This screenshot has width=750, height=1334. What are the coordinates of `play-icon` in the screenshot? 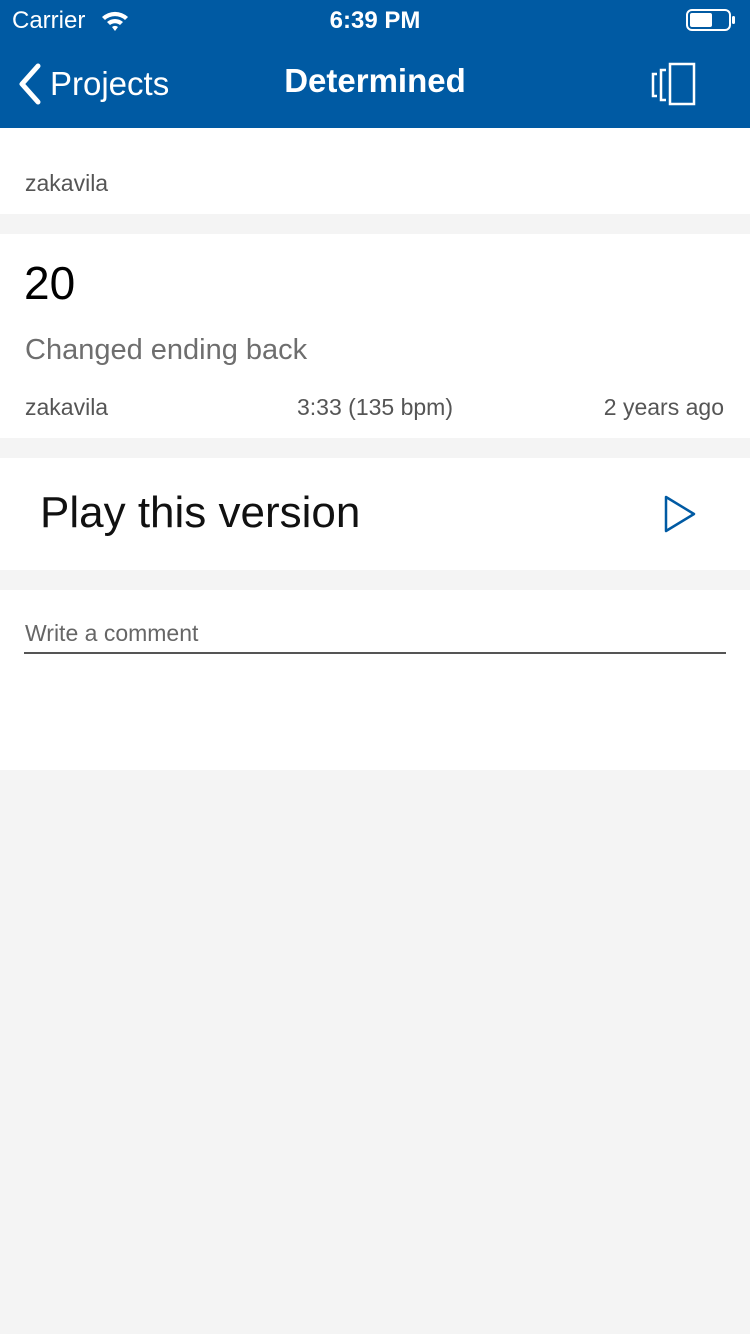 It's located at (680, 514).